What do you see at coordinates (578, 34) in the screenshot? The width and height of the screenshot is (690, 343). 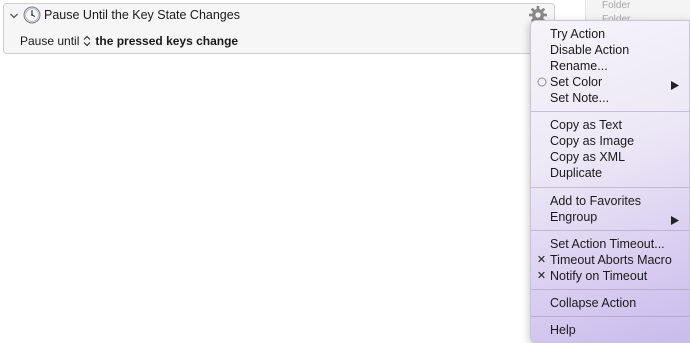 I see `menu-item-label: Try Action` at bounding box center [578, 34].